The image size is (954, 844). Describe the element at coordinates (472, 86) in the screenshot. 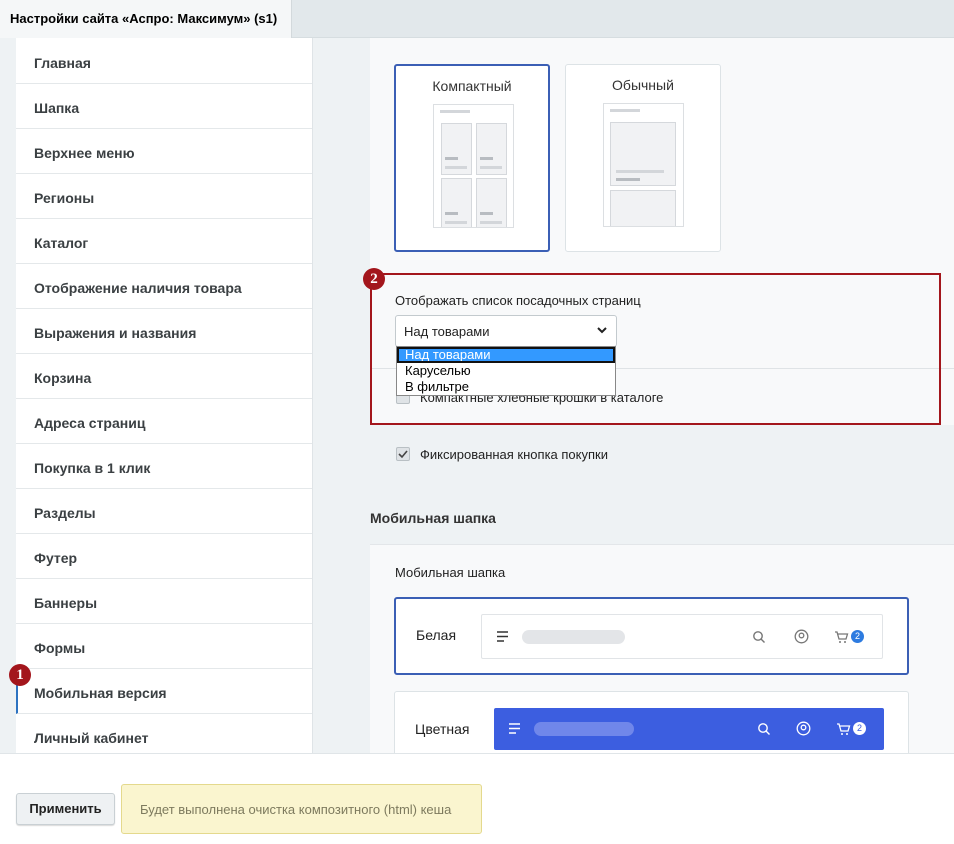

I see `view-card-label: Компактный` at that location.